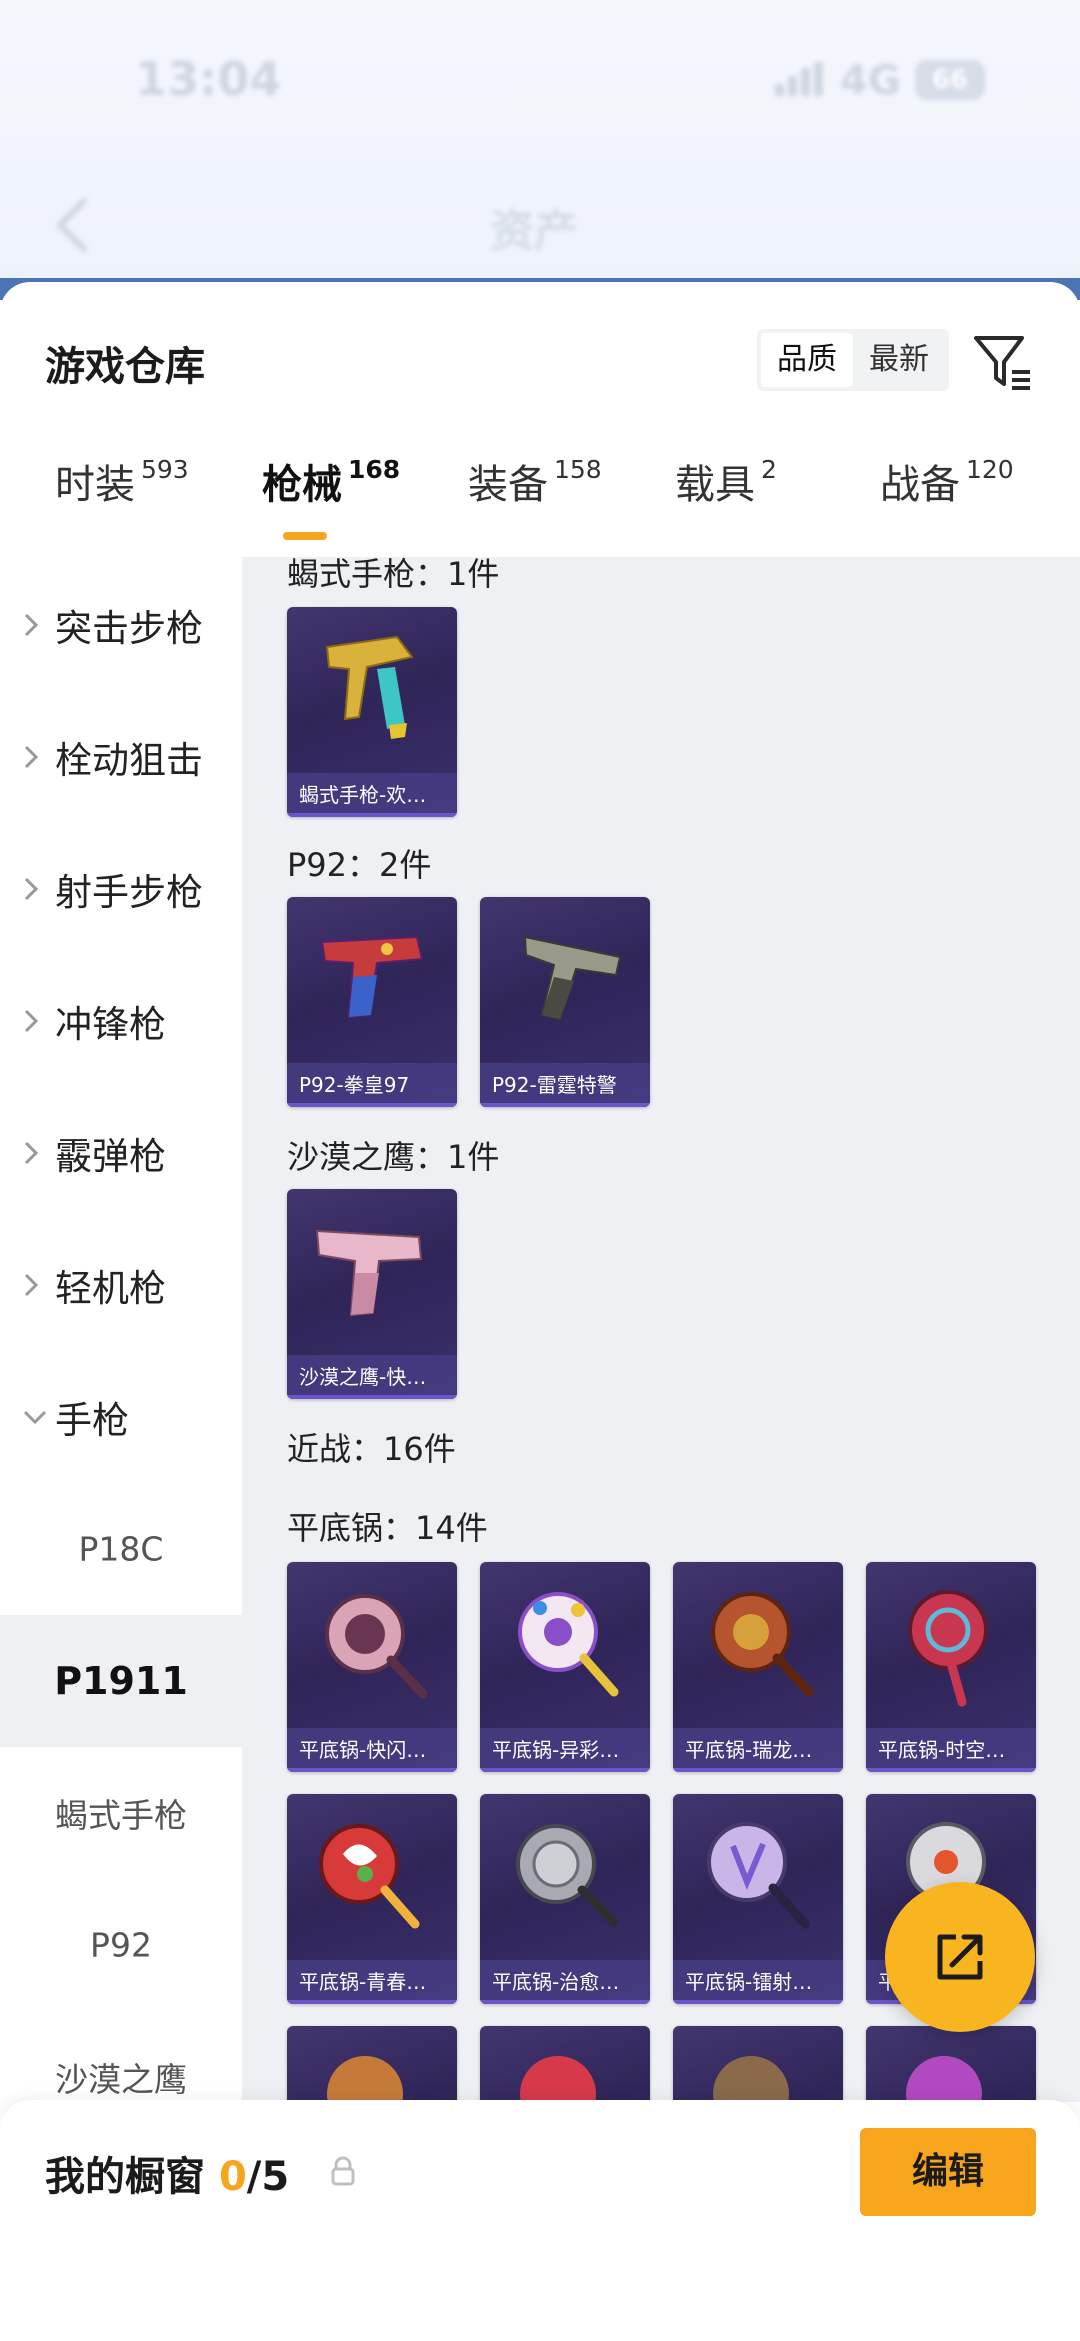 This screenshot has width=1080, height=2341. What do you see at coordinates (535, 481) in the screenshot?
I see `tab-equipment: 装备 158` at bounding box center [535, 481].